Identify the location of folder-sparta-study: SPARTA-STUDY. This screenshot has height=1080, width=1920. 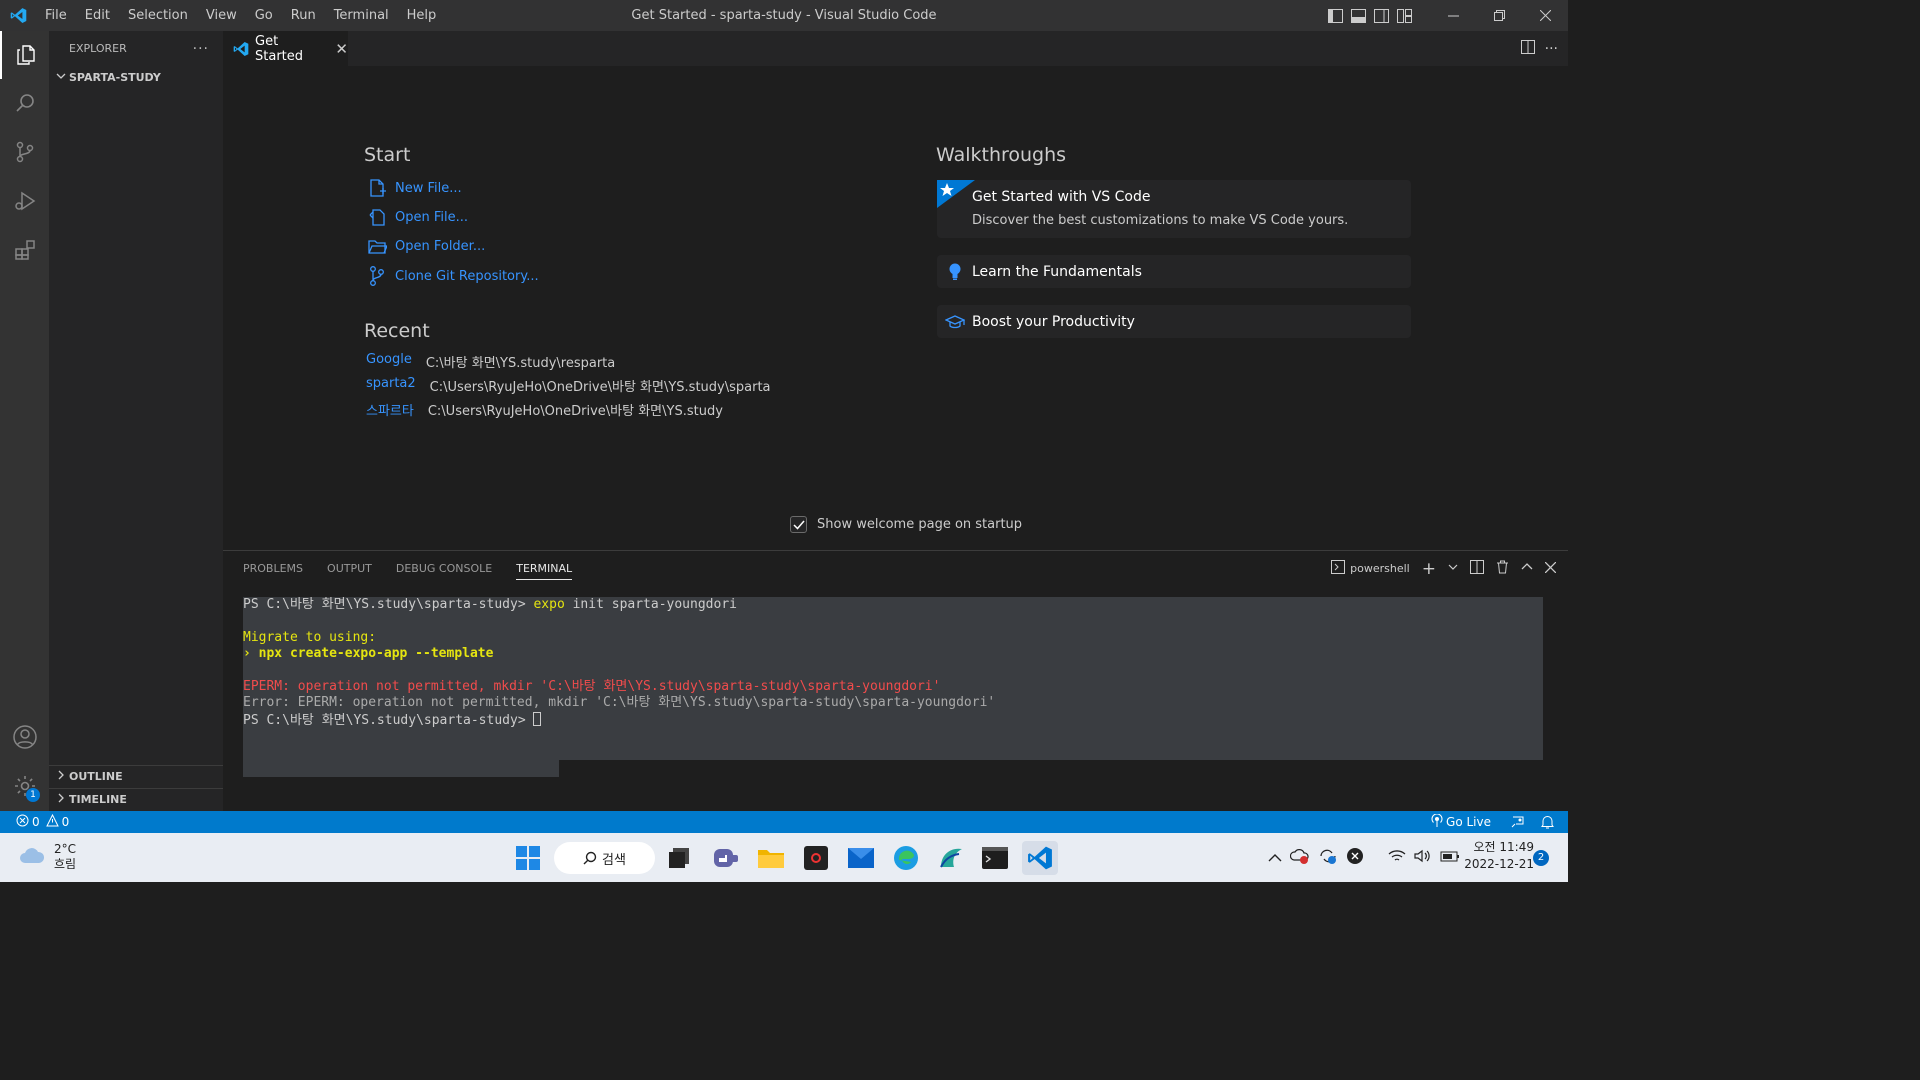
(136, 77).